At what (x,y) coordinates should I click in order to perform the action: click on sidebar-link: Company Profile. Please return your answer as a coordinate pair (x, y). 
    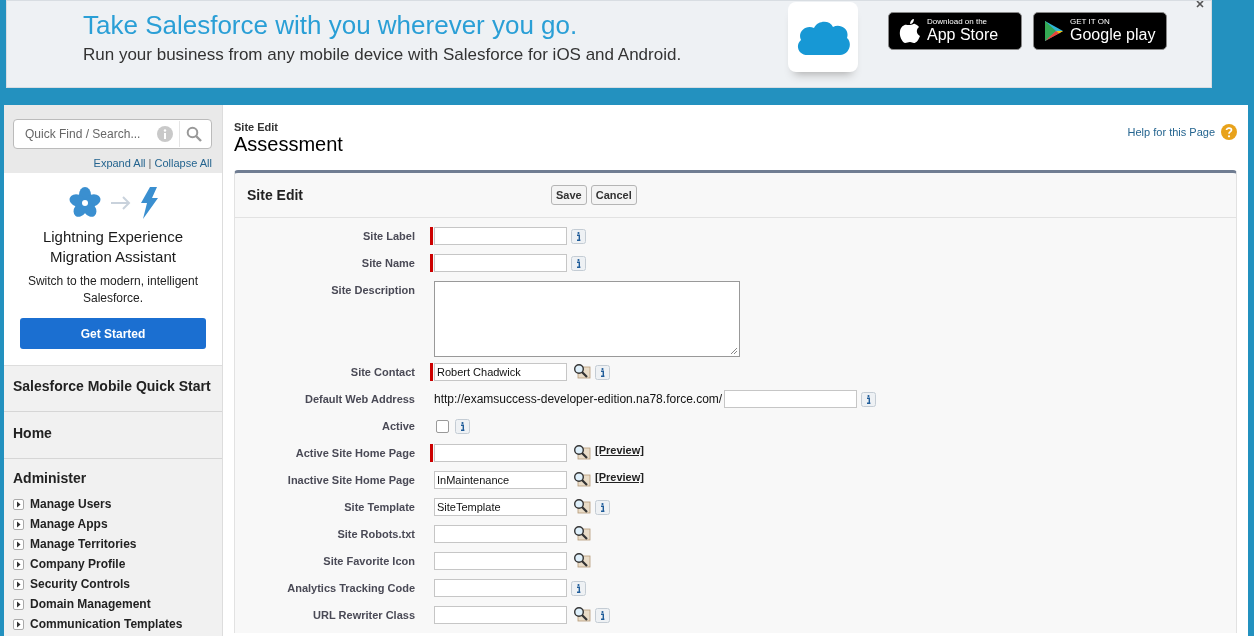
    Looking at the image, I should click on (78, 564).